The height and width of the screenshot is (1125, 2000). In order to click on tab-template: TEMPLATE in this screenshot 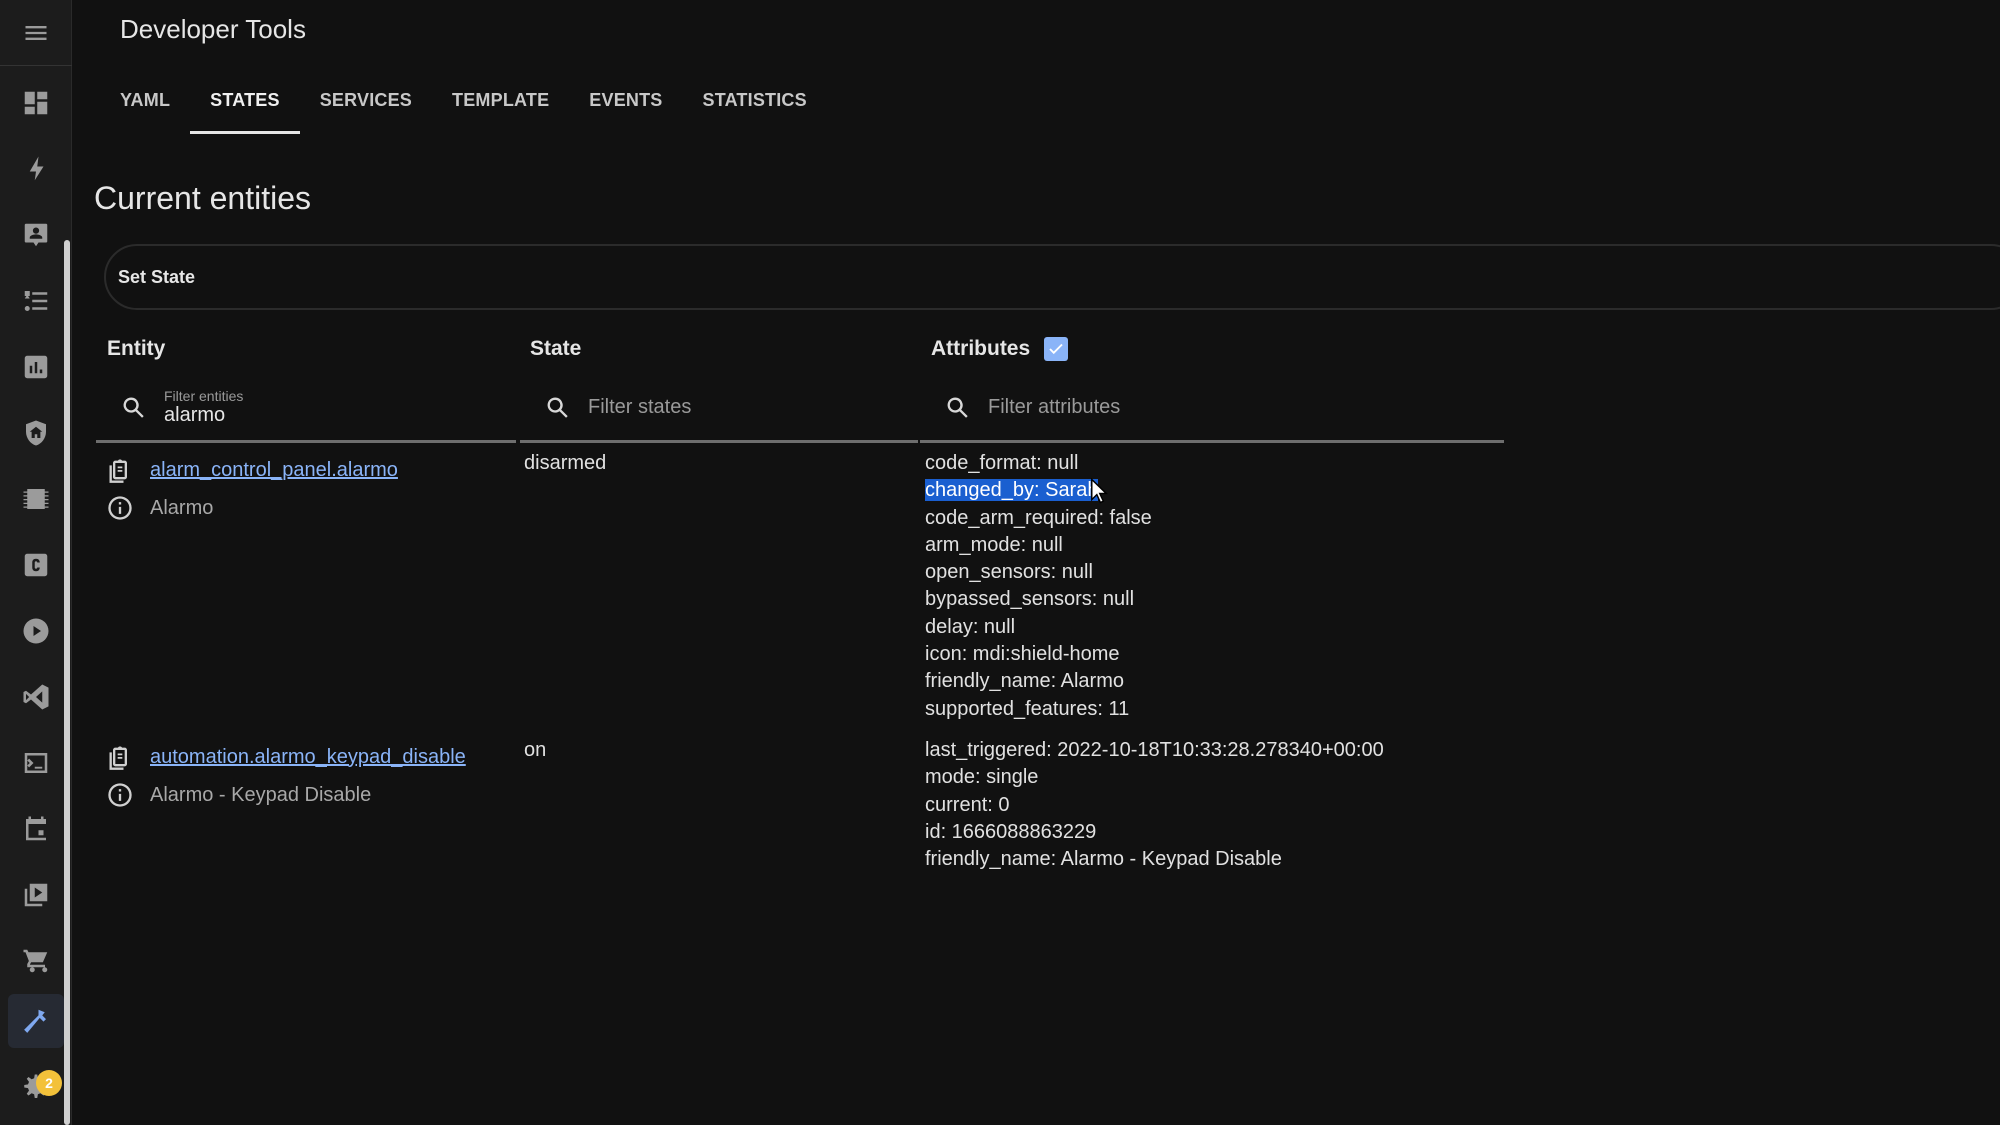, I will do `click(500, 108)`.